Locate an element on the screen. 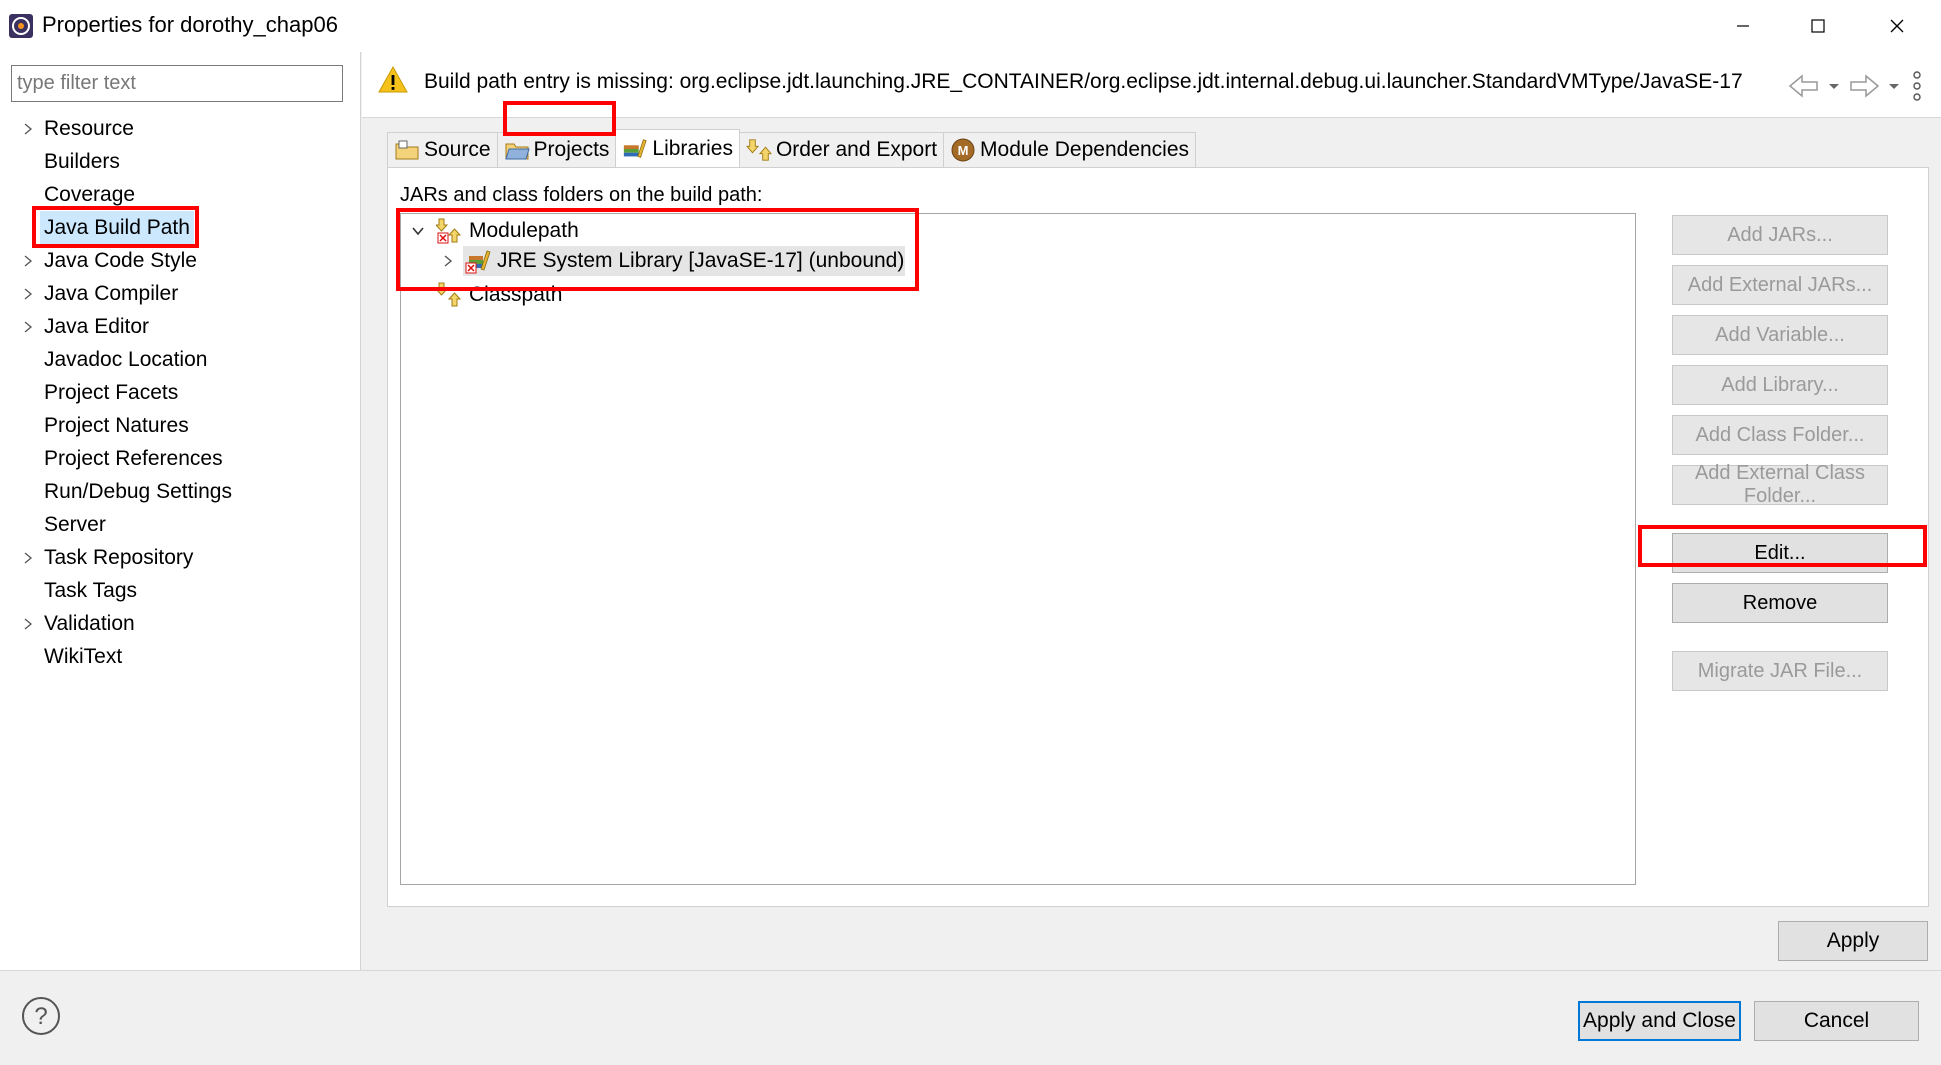 Image resolution: width=1941 pixels, height=1065 pixels. nav-item-java-editor: Java Editor is located at coordinates (180, 326).